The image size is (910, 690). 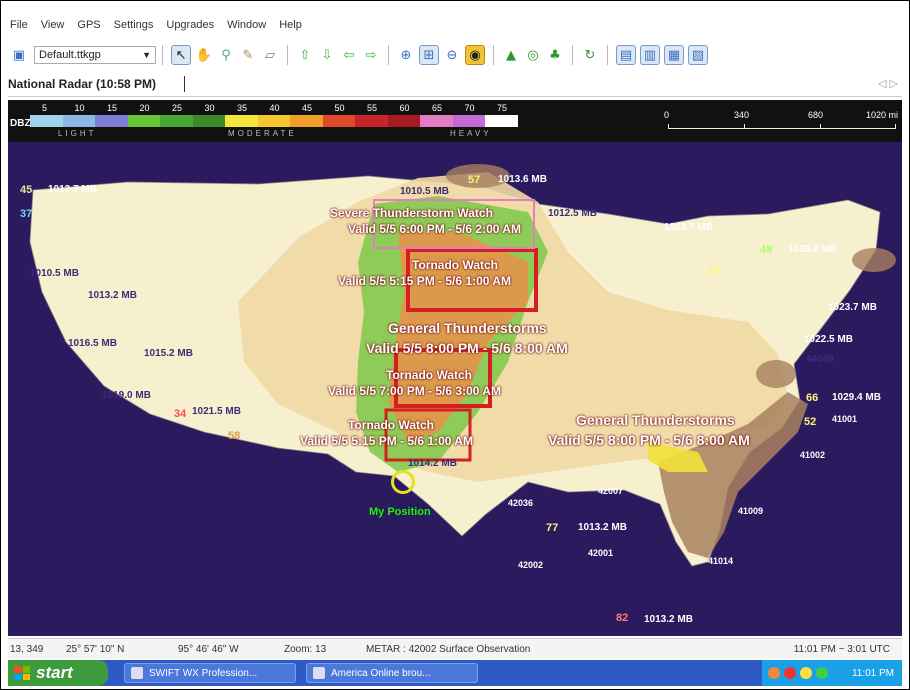 What do you see at coordinates (555, 55) in the screenshot?
I see `layer-tree-icon: ♣` at bounding box center [555, 55].